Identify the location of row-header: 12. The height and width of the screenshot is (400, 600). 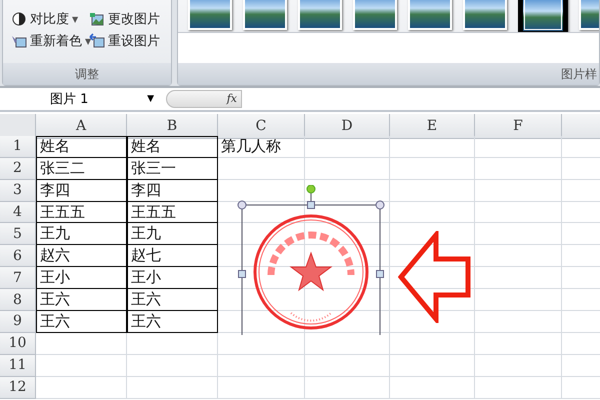
(18, 387).